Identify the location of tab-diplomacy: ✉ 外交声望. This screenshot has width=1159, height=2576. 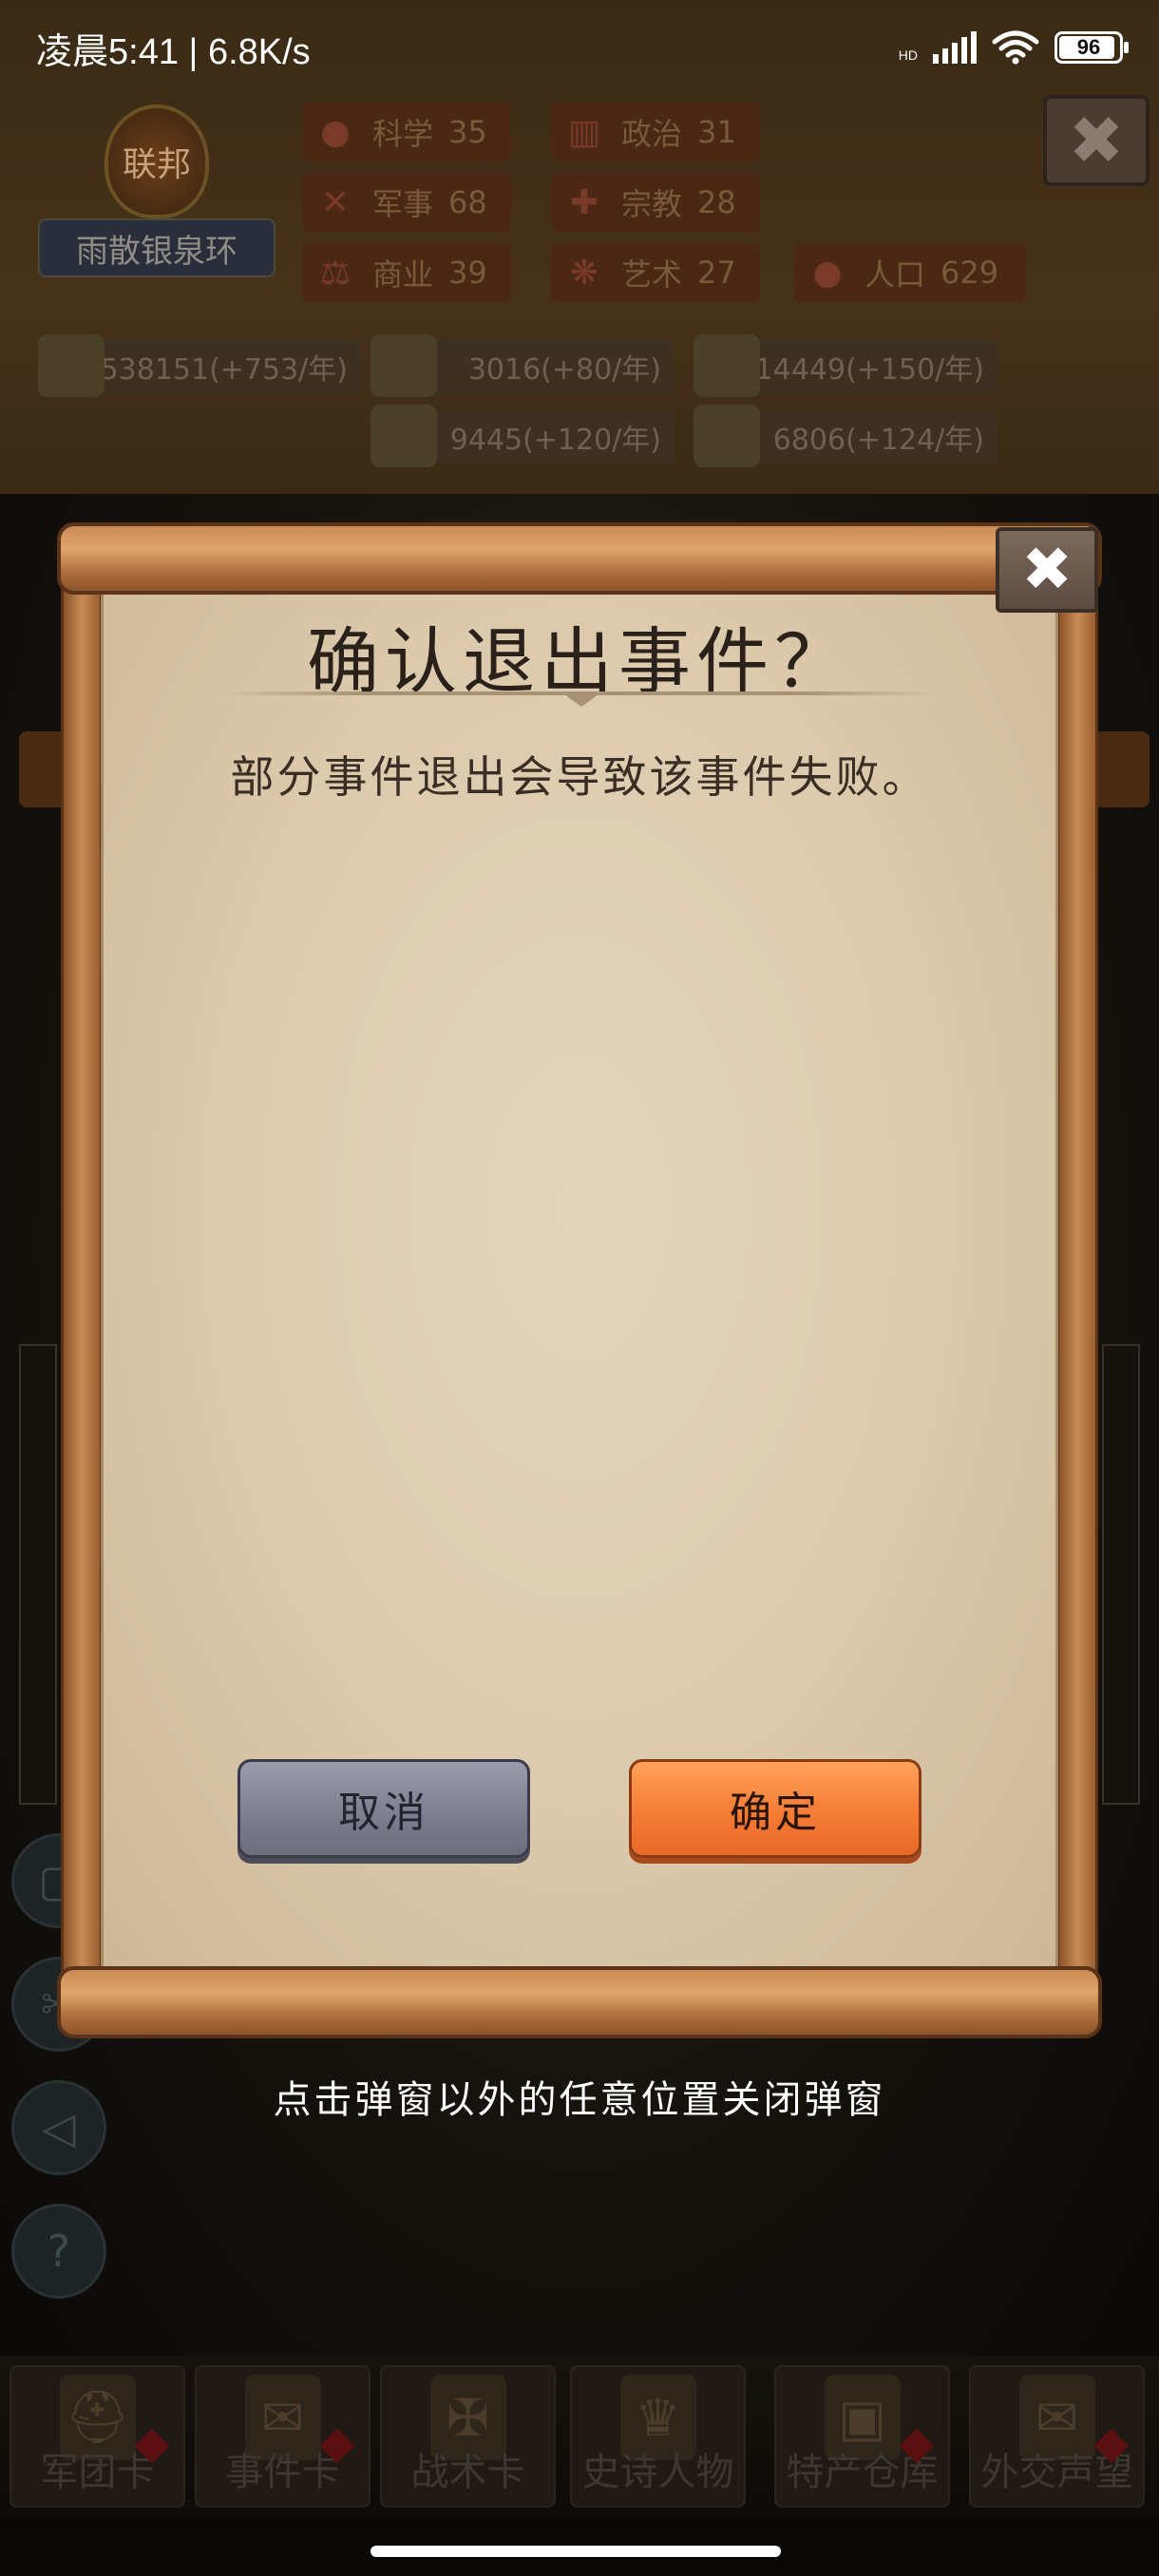
(1057, 2436).